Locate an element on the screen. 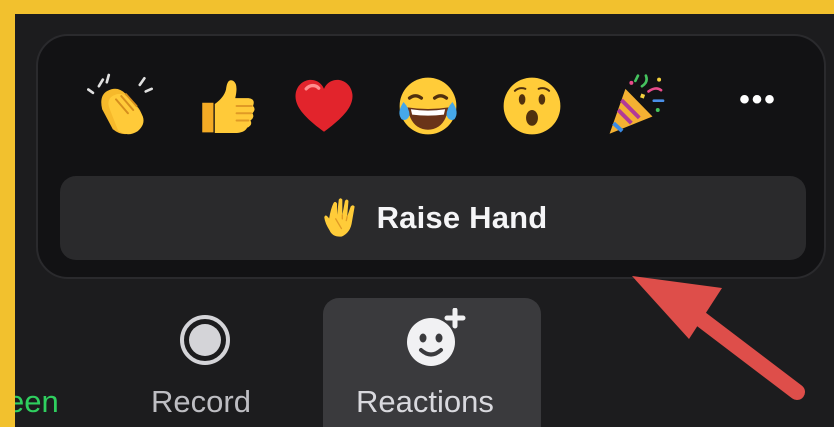 This screenshot has height=427, width=834. thumbs-up-icon is located at coordinates (228, 107).